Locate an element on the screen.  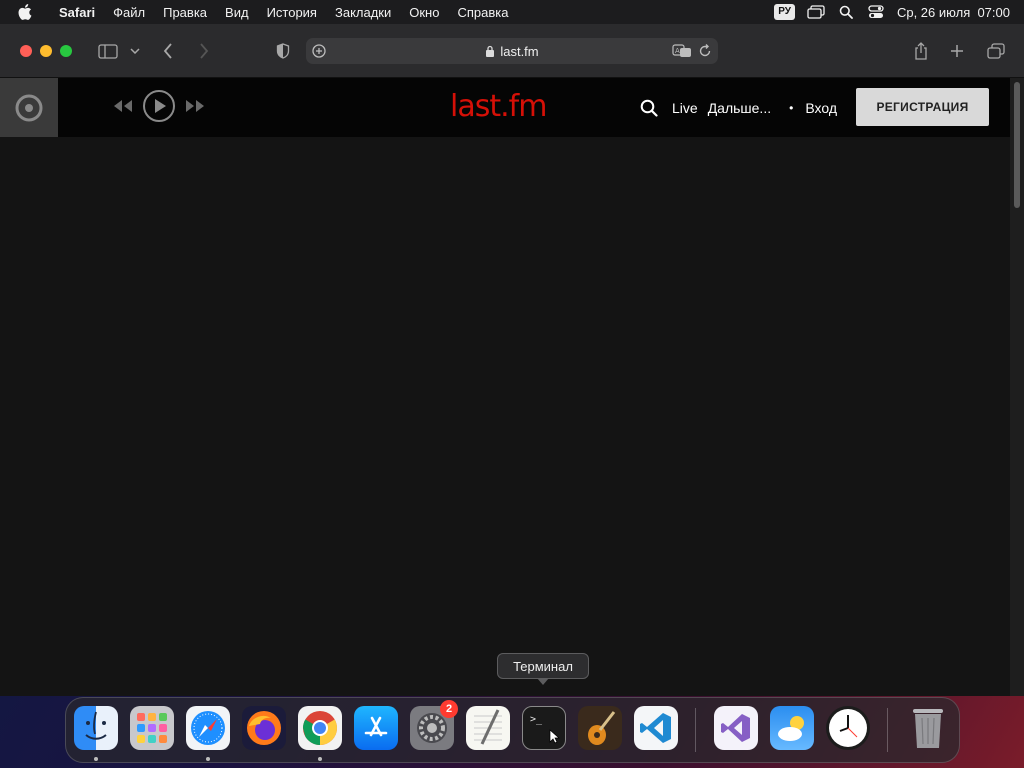
fast-forward-icon is located at coordinates (195, 108).